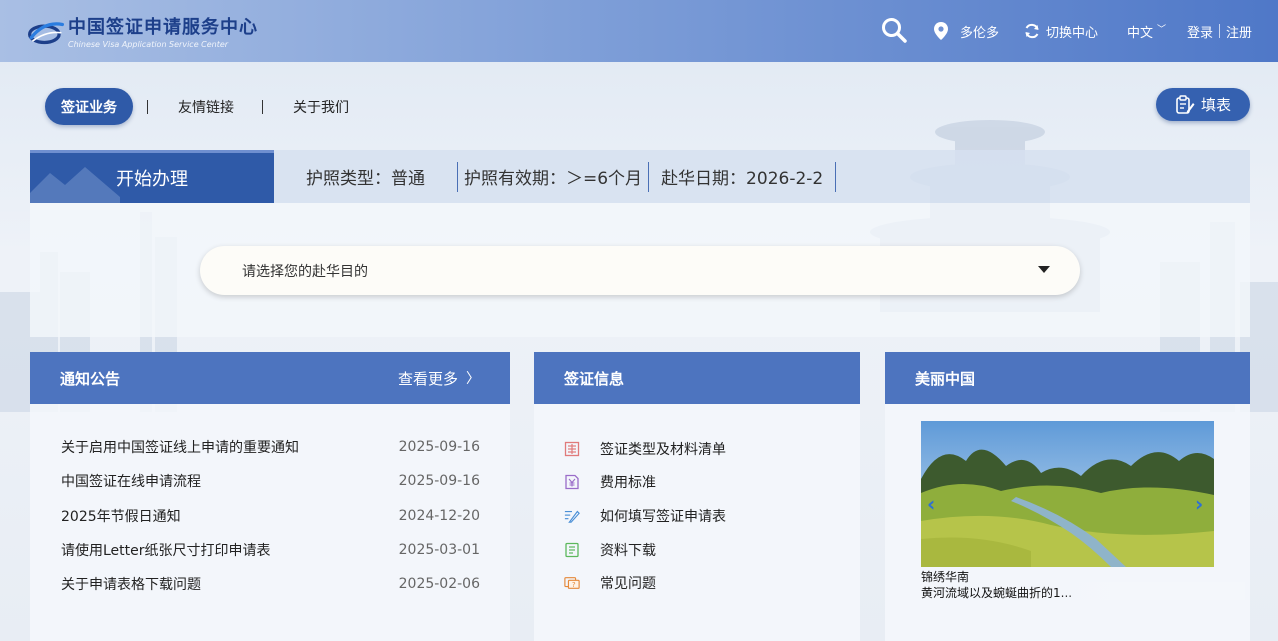 The width and height of the screenshot is (1278, 641). I want to click on passport-info: 护照类型：普通 护照有效期：＞=6个月 赴华日期：2026-2-2, so click(555, 176).